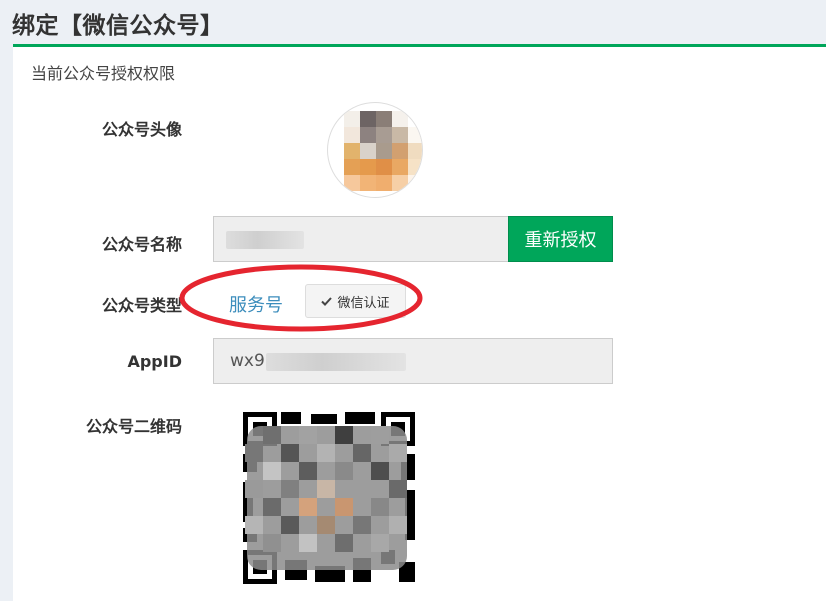 This screenshot has height=601, width=826. What do you see at coordinates (154, 361) in the screenshot?
I see `appid-label: AppID` at bounding box center [154, 361].